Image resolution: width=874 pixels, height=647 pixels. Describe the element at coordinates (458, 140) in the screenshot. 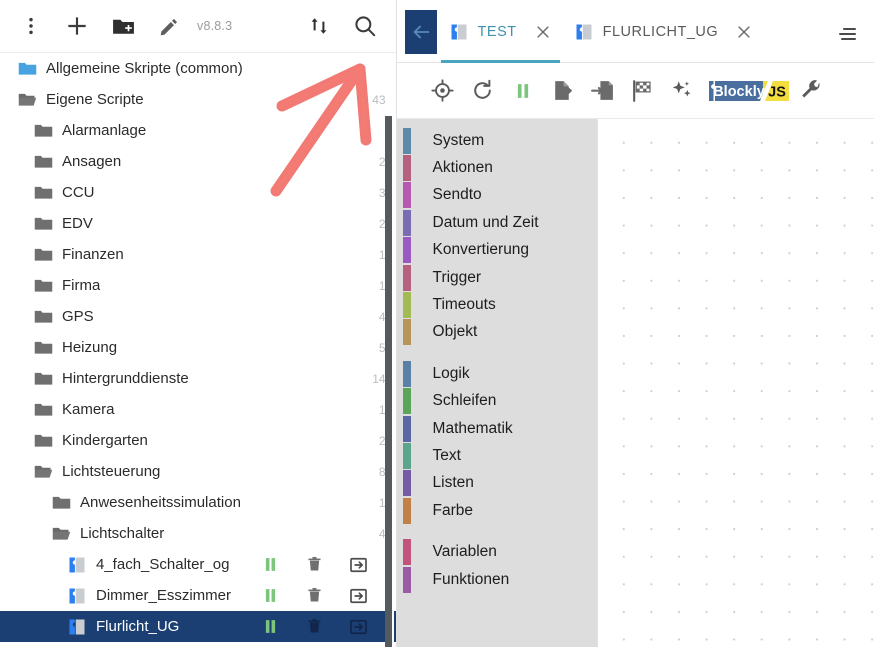

I see `category-label: System` at that location.